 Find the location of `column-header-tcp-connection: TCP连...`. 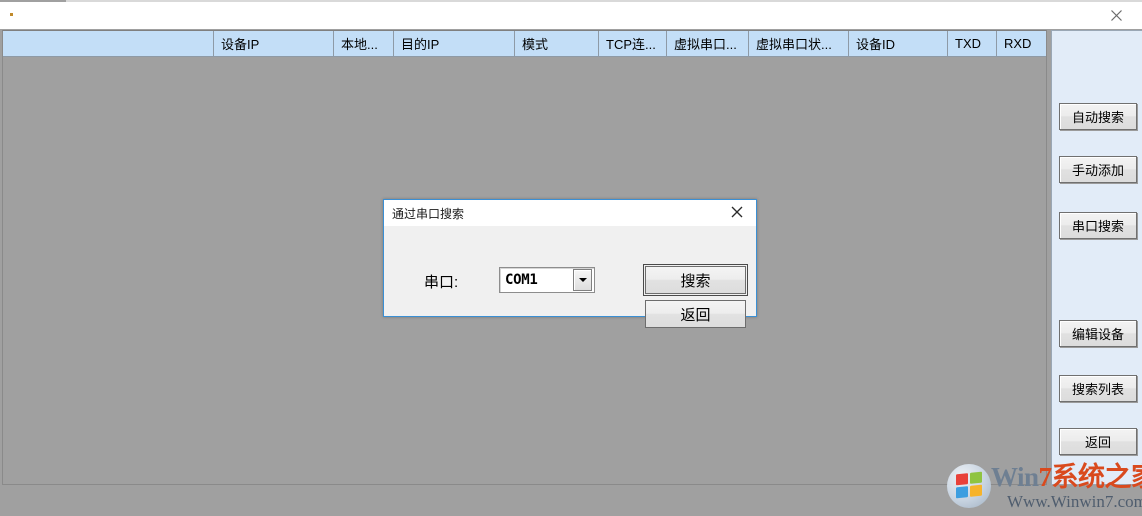

column-header-tcp-connection: TCP连... is located at coordinates (633, 43).